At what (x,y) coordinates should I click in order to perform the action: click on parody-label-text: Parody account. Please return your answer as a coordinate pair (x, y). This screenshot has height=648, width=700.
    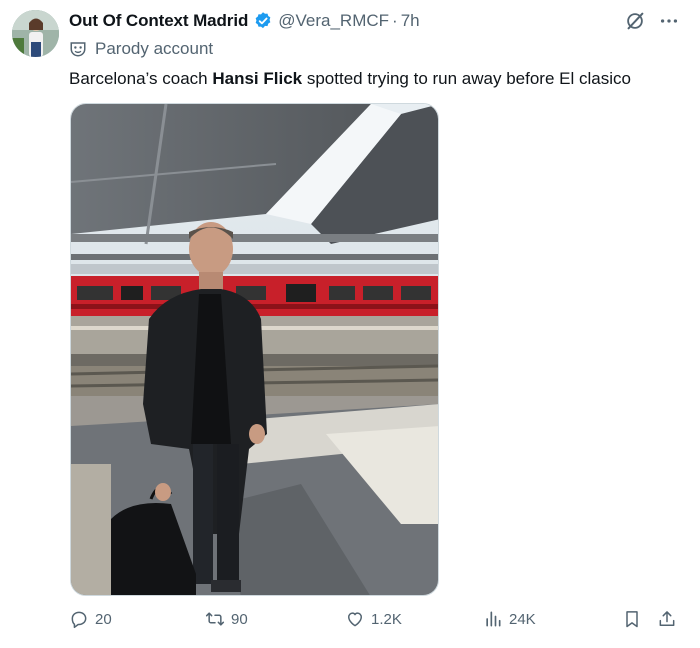
    Looking at the image, I should click on (154, 48).